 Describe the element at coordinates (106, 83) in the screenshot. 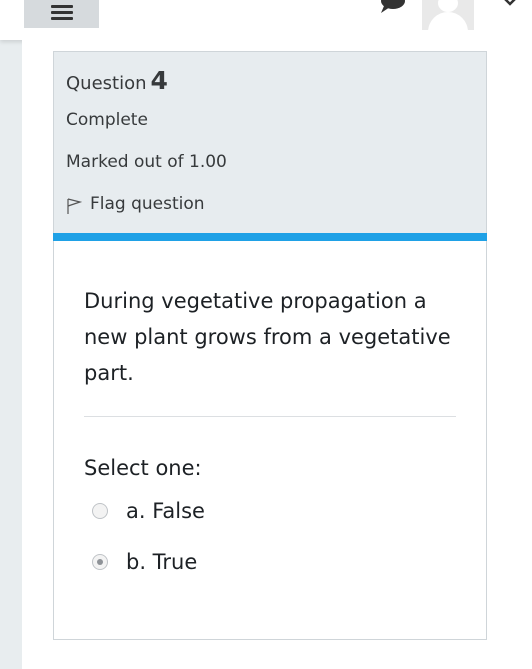

I see `question-label: Question` at that location.